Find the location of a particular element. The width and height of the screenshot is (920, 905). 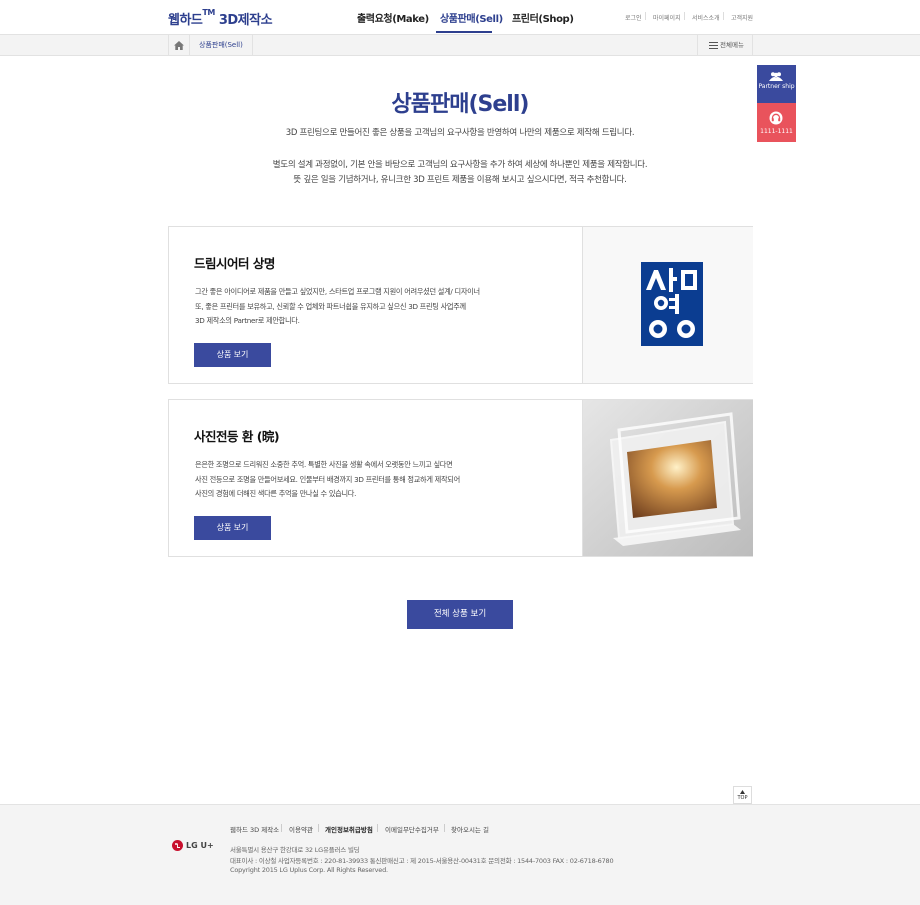

breadcrumb-current: 상품판매(Sell) is located at coordinates (221, 45).